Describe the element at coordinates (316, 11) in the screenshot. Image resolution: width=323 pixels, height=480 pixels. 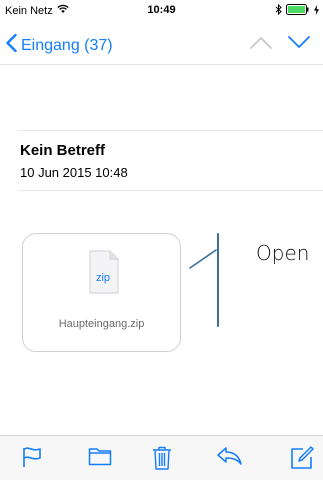
I see `charging-icon` at that location.